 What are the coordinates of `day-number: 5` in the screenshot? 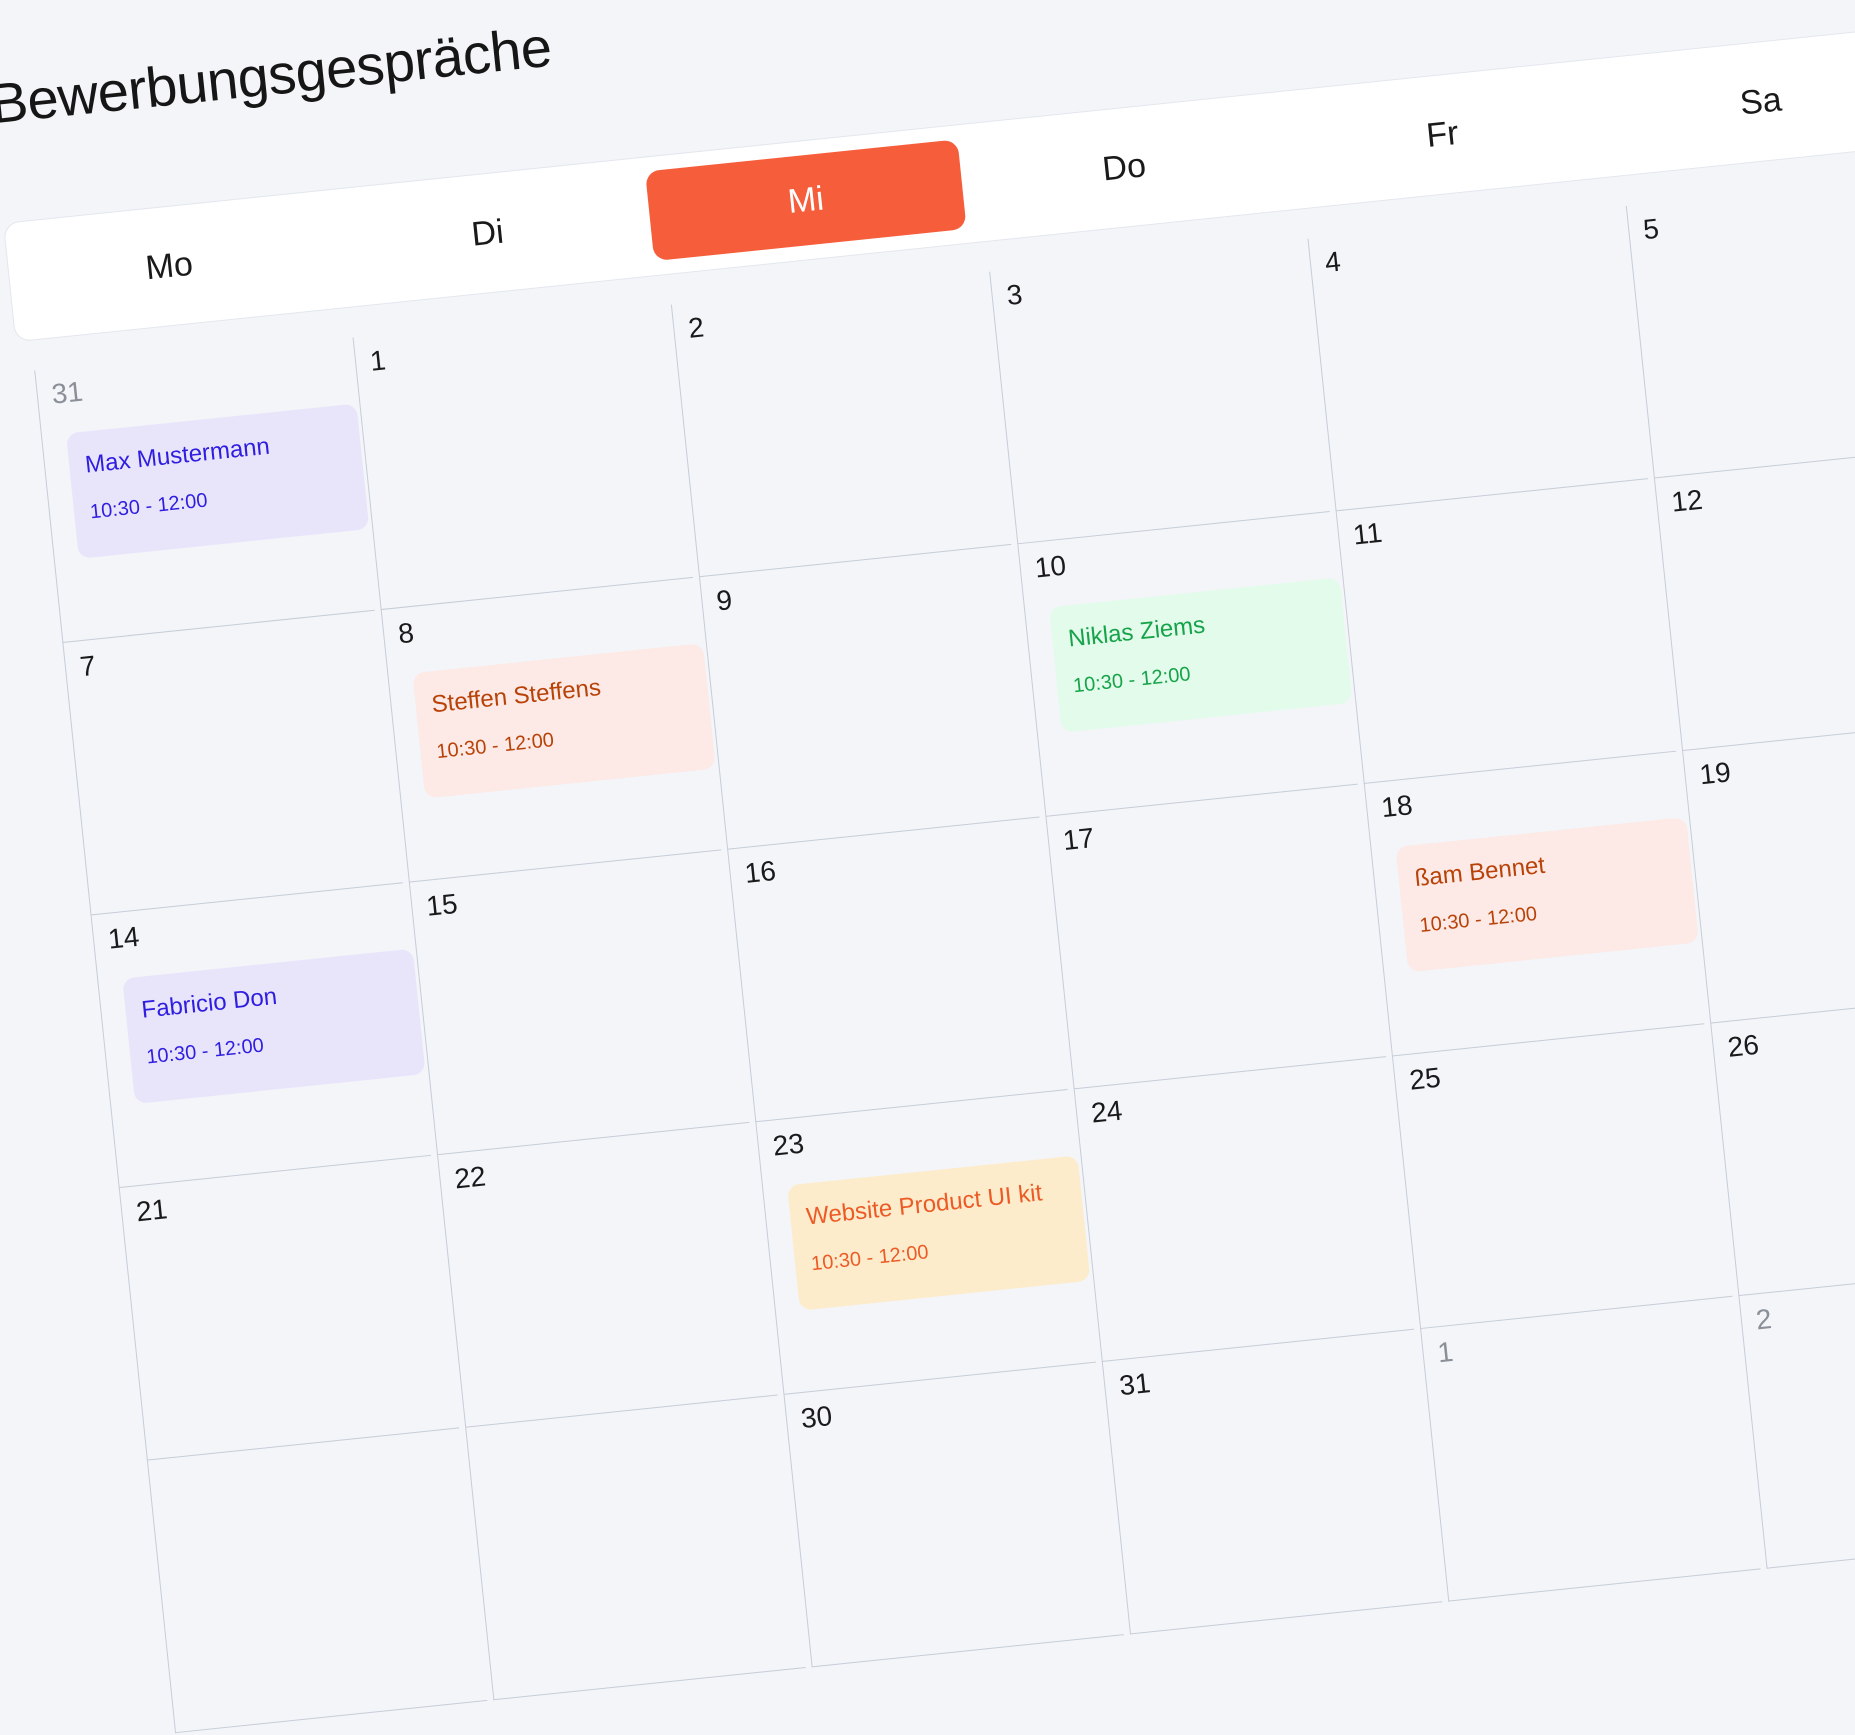 It's located at (1651, 229).